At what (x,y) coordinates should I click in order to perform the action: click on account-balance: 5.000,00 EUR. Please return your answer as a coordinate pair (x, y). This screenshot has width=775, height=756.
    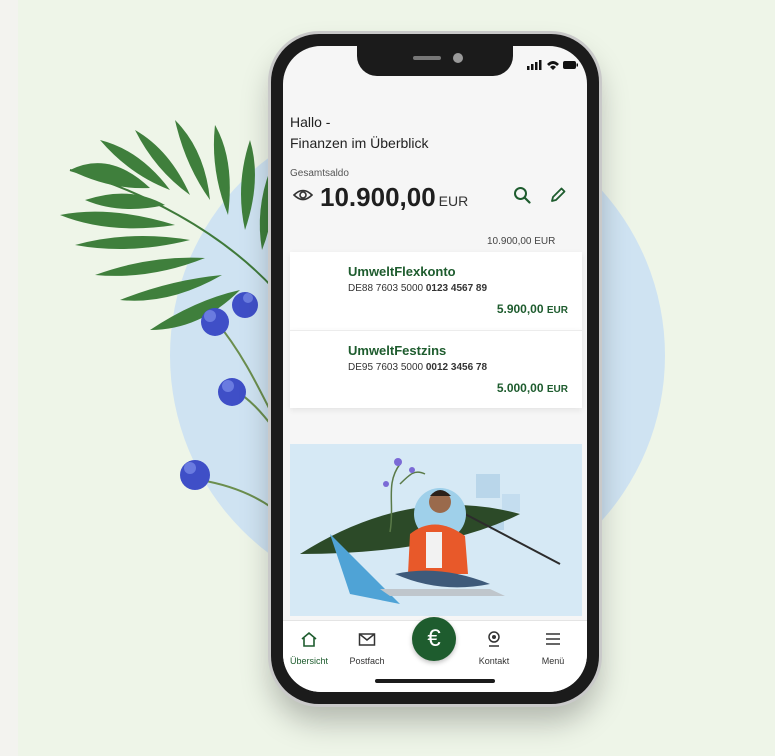
    Looking at the image, I should click on (532, 388).